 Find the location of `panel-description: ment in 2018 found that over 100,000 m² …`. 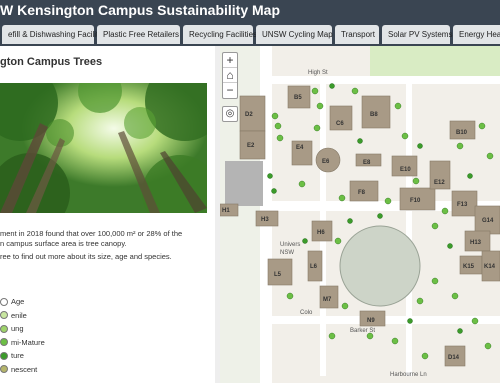

panel-description: ment in 2018 found that over 100,000 m² … is located at coordinates (91, 239).